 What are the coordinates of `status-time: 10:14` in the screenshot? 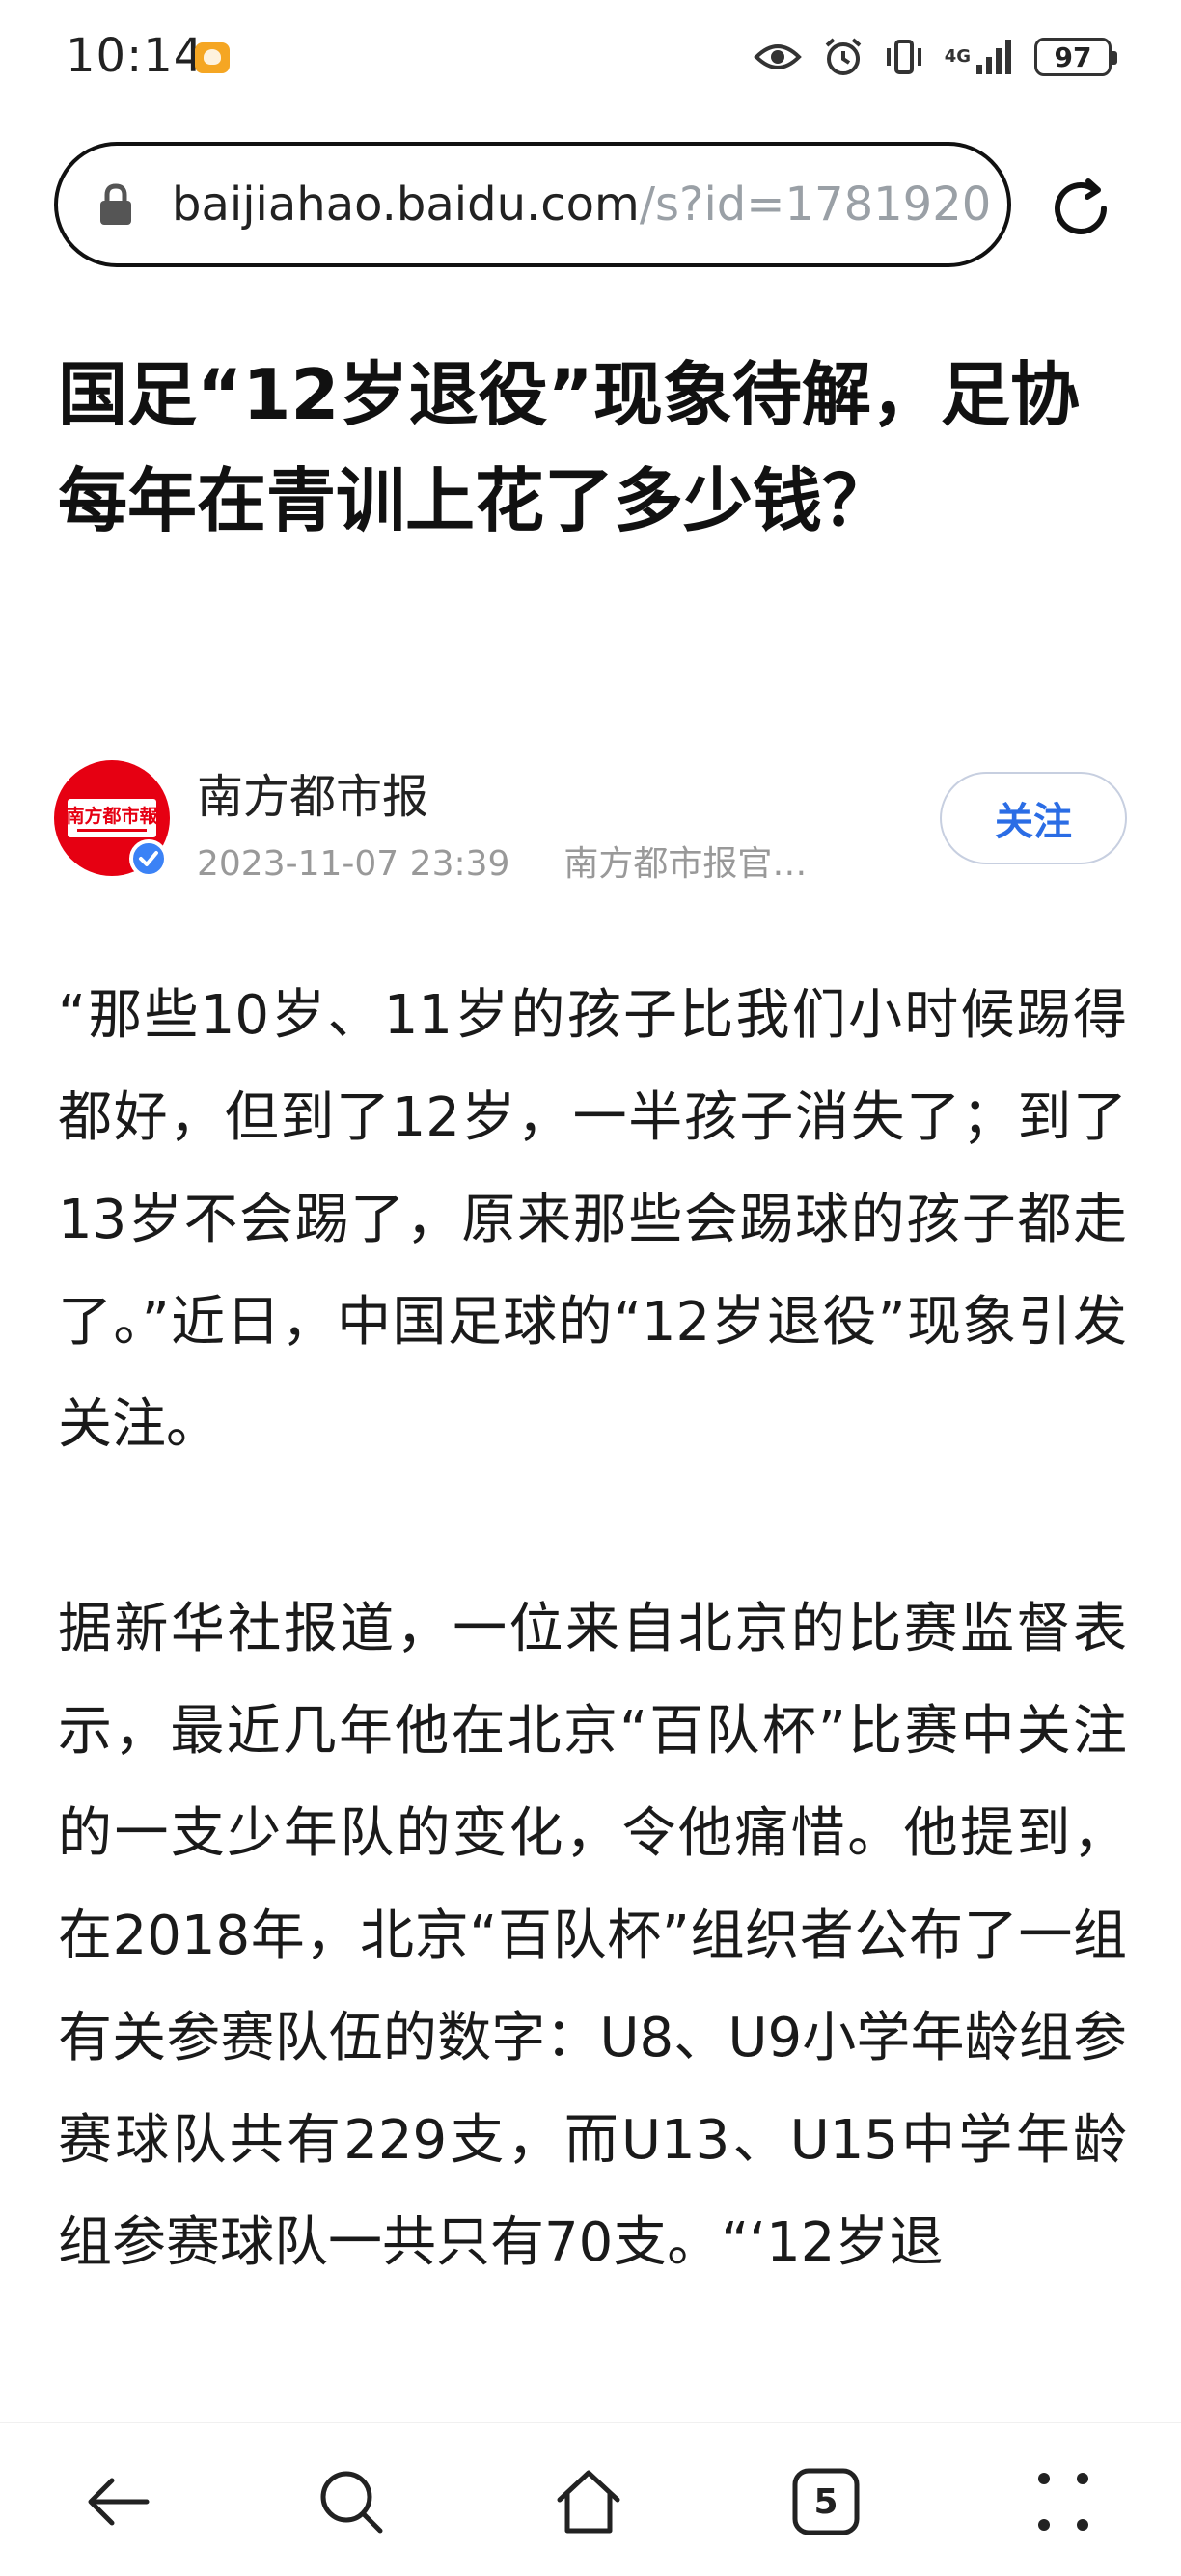 It's located at (136, 56).